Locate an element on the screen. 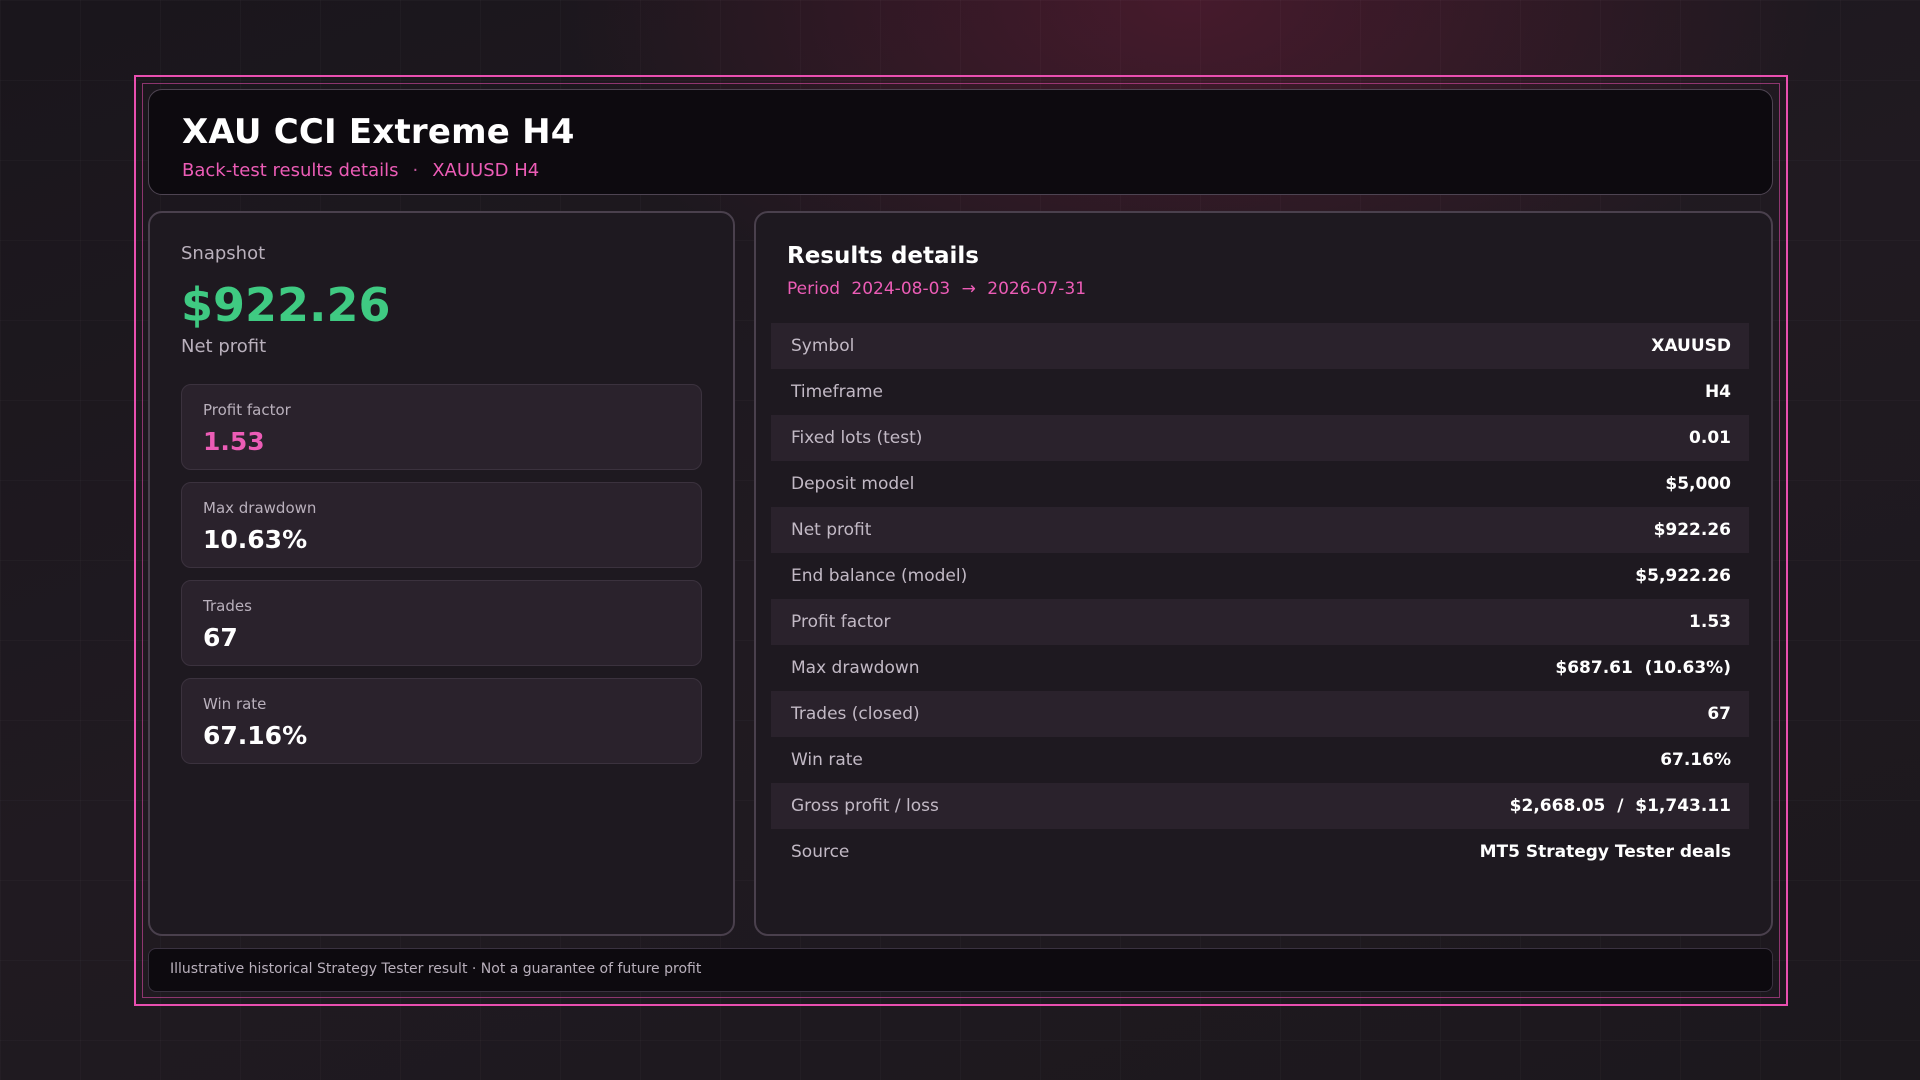 The height and width of the screenshot is (1080, 1920). row-value: 67.16% is located at coordinates (1695, 760).